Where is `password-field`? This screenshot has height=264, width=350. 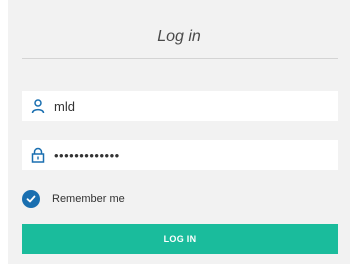
password-field is located at coordinates (180, 155).